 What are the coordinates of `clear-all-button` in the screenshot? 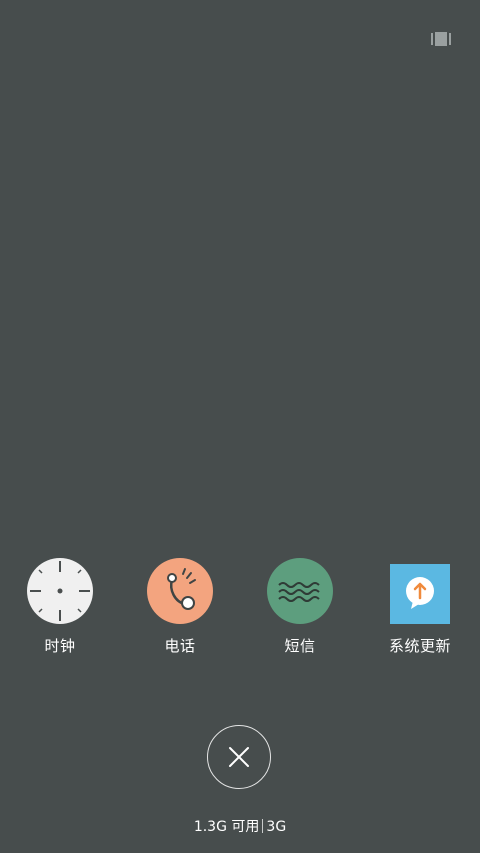 It's located at (239, 757).